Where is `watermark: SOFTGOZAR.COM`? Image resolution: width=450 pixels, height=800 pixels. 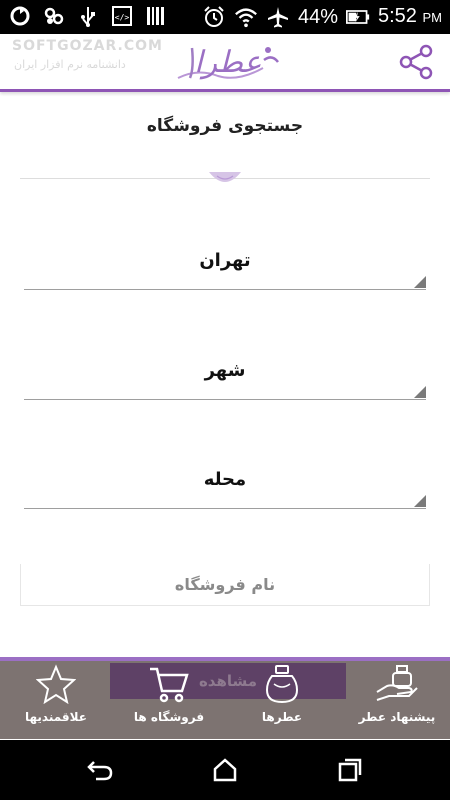
watermark: SOFTGOZAR.COM is located at coordinates (87, 46).